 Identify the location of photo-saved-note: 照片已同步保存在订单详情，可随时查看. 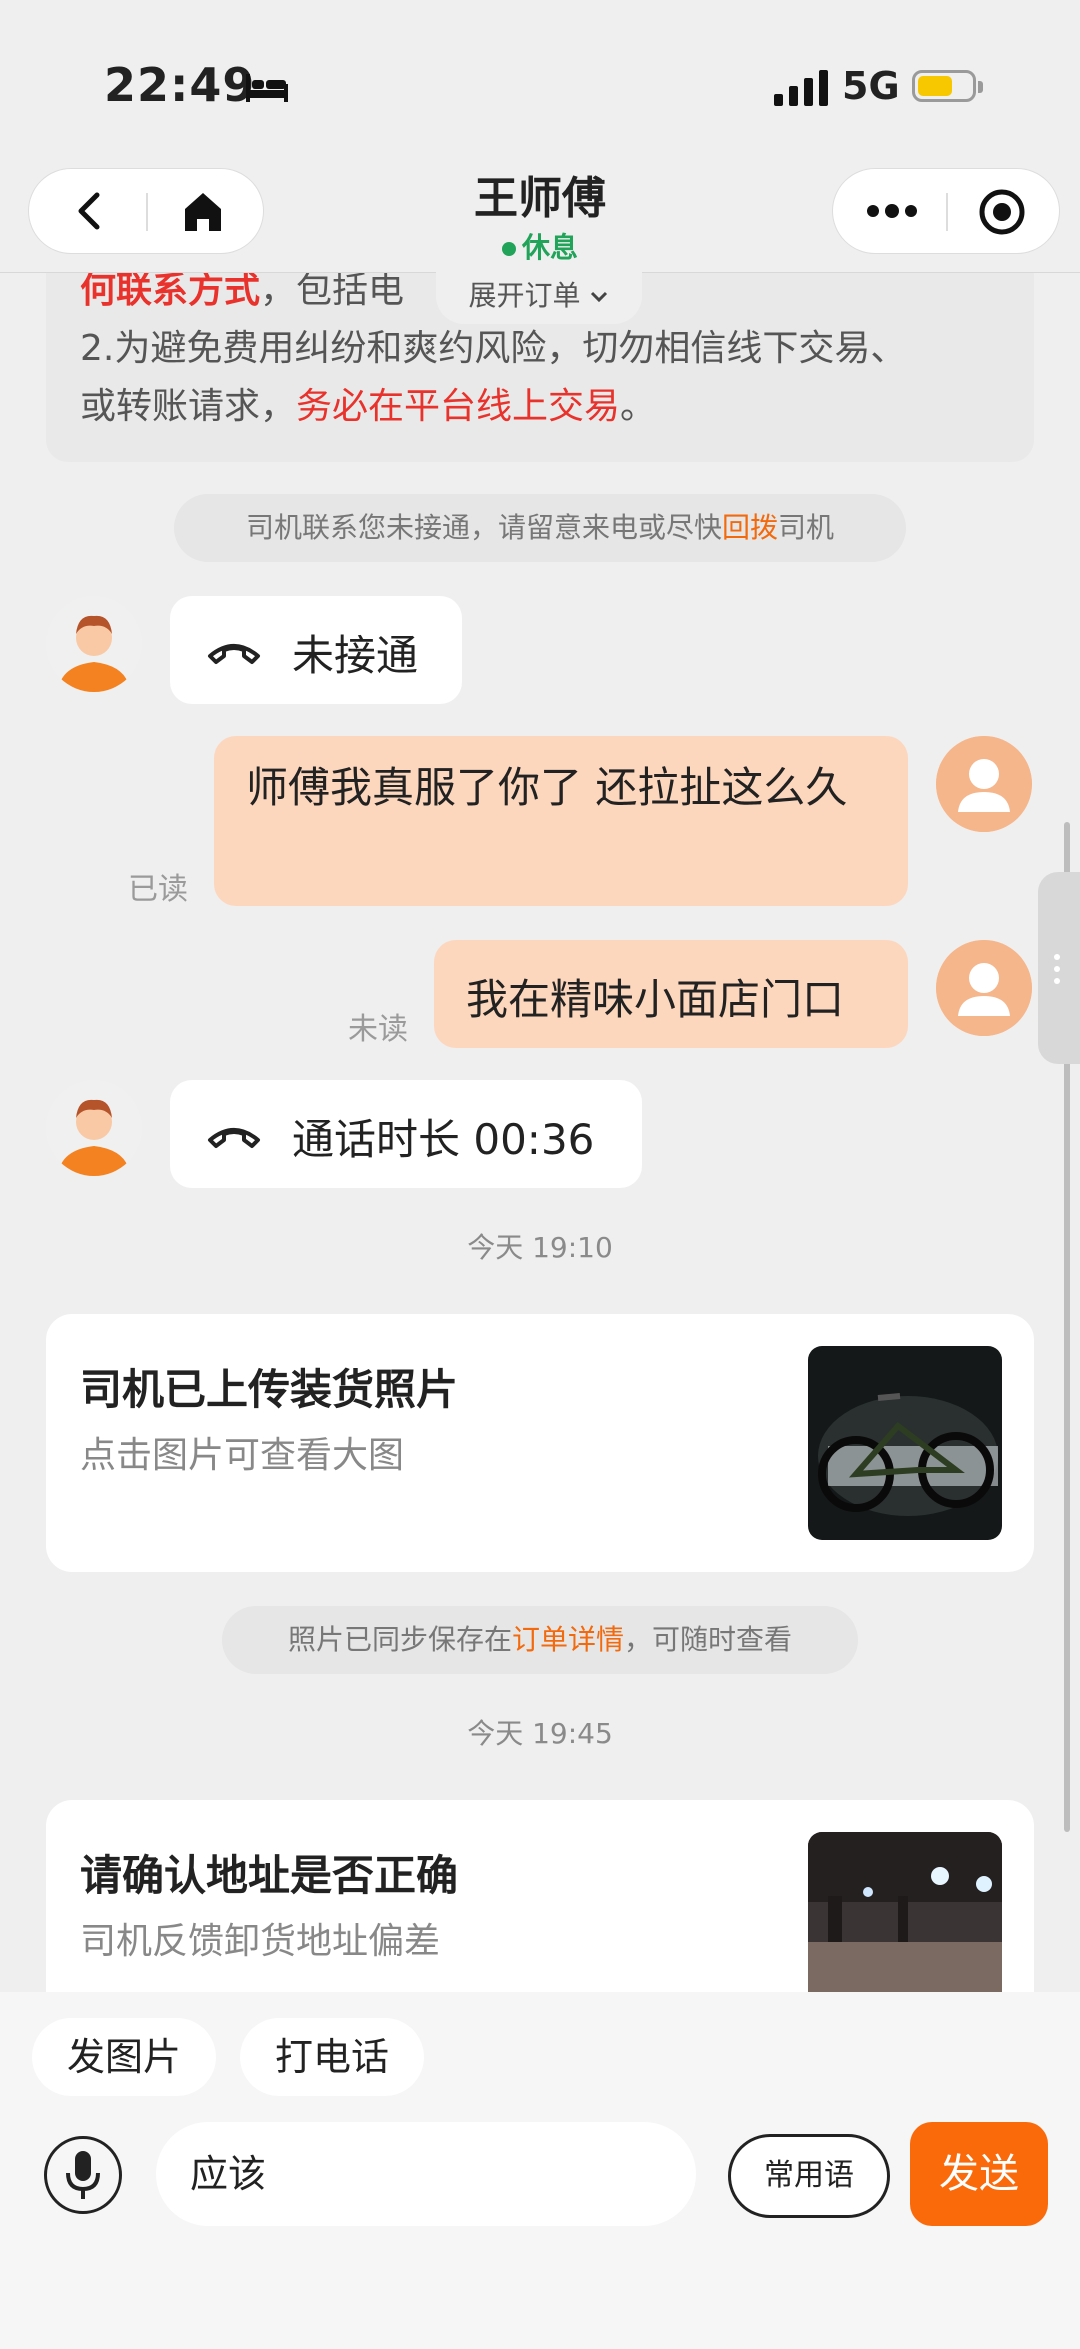
(540, 1640).